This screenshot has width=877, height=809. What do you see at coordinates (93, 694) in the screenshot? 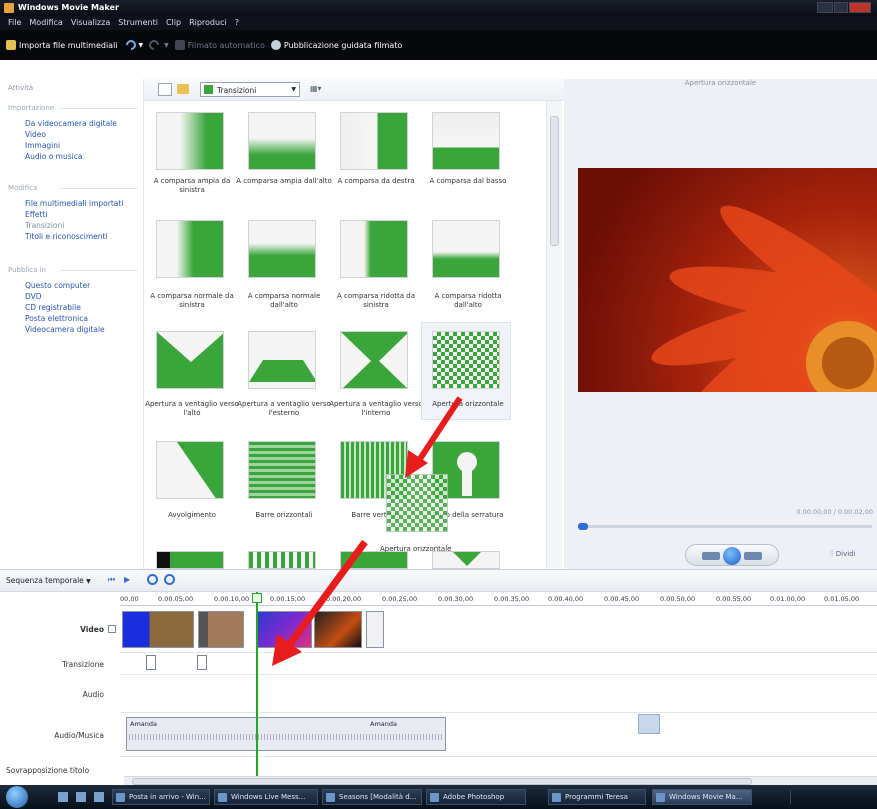
I see `track-label-audio: Audio` at bounding box center [93, 694].